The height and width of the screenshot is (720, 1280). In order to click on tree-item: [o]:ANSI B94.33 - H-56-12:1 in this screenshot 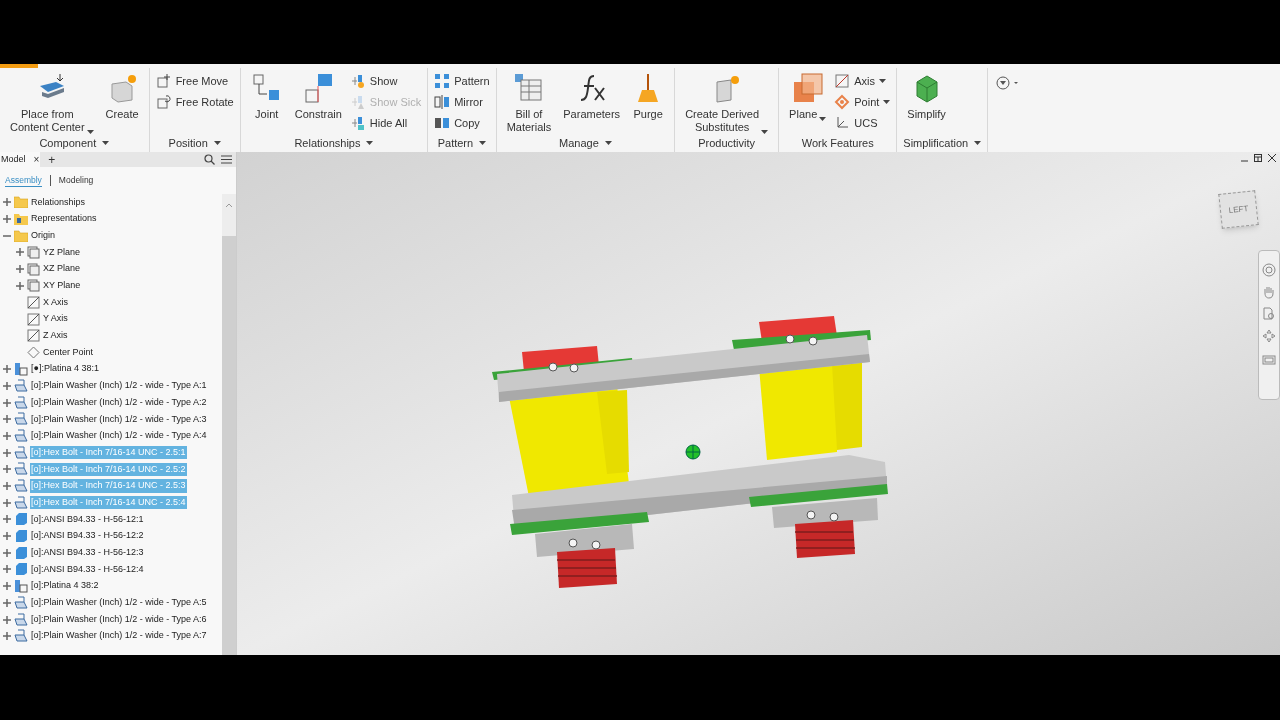, I will do `click(87, 519)`.